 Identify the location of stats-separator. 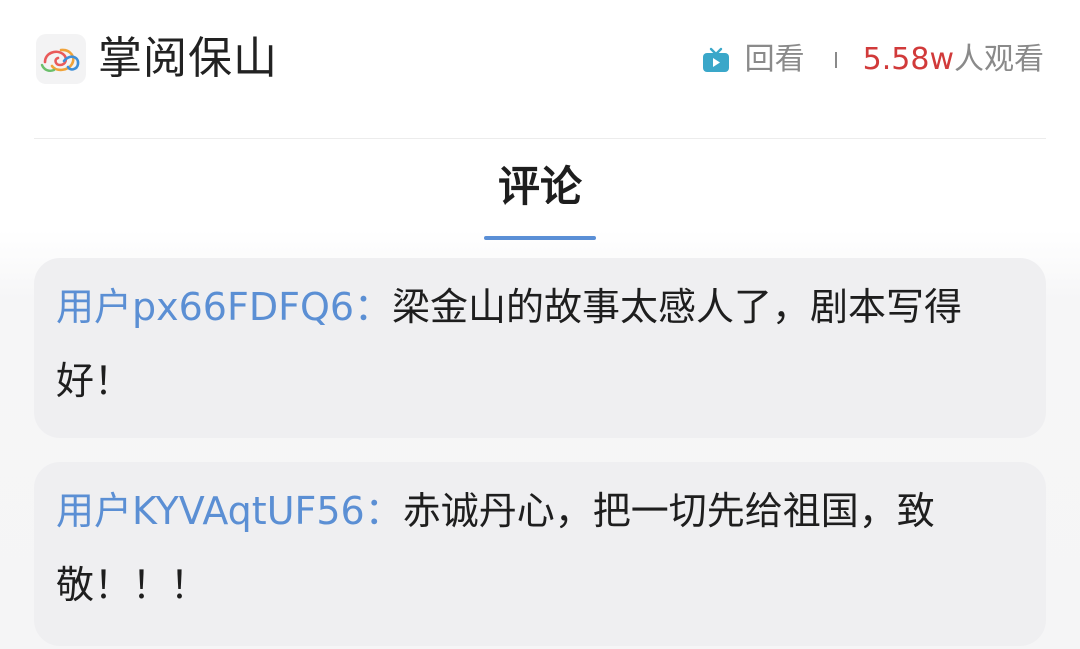
(835, 60).